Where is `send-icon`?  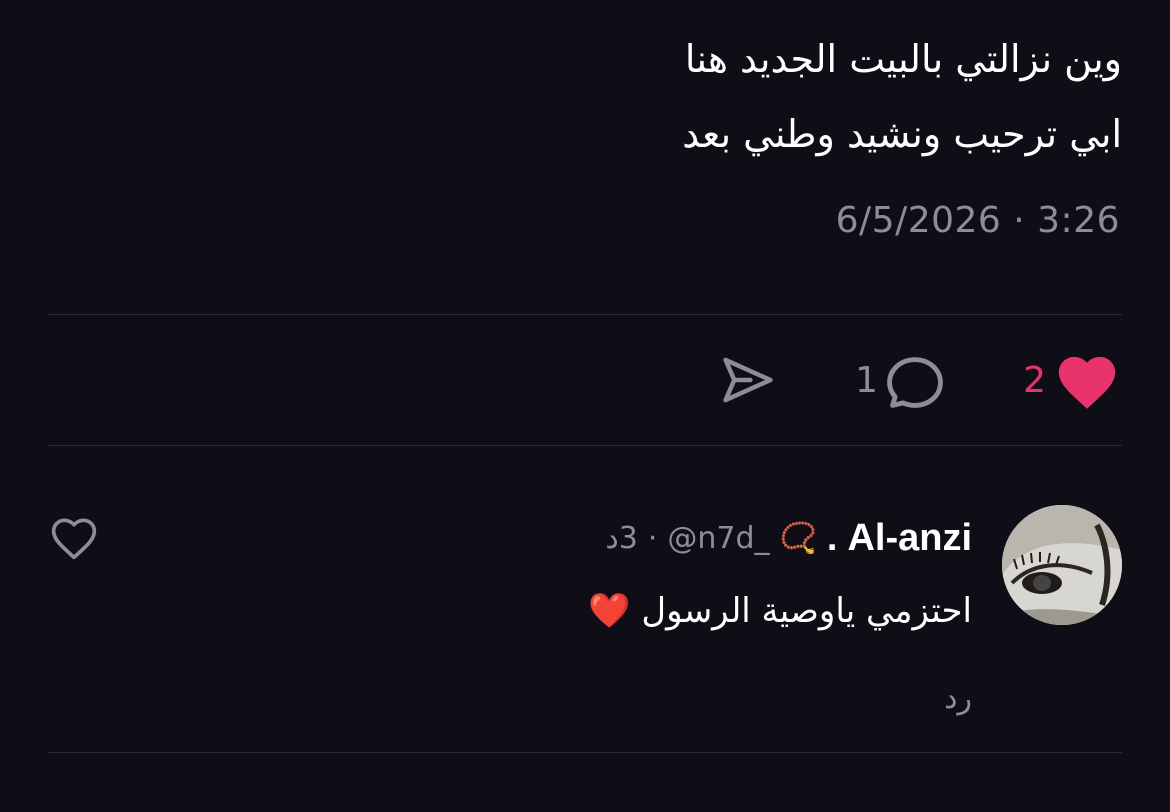
send-icon is located at coordinates (748, 380).